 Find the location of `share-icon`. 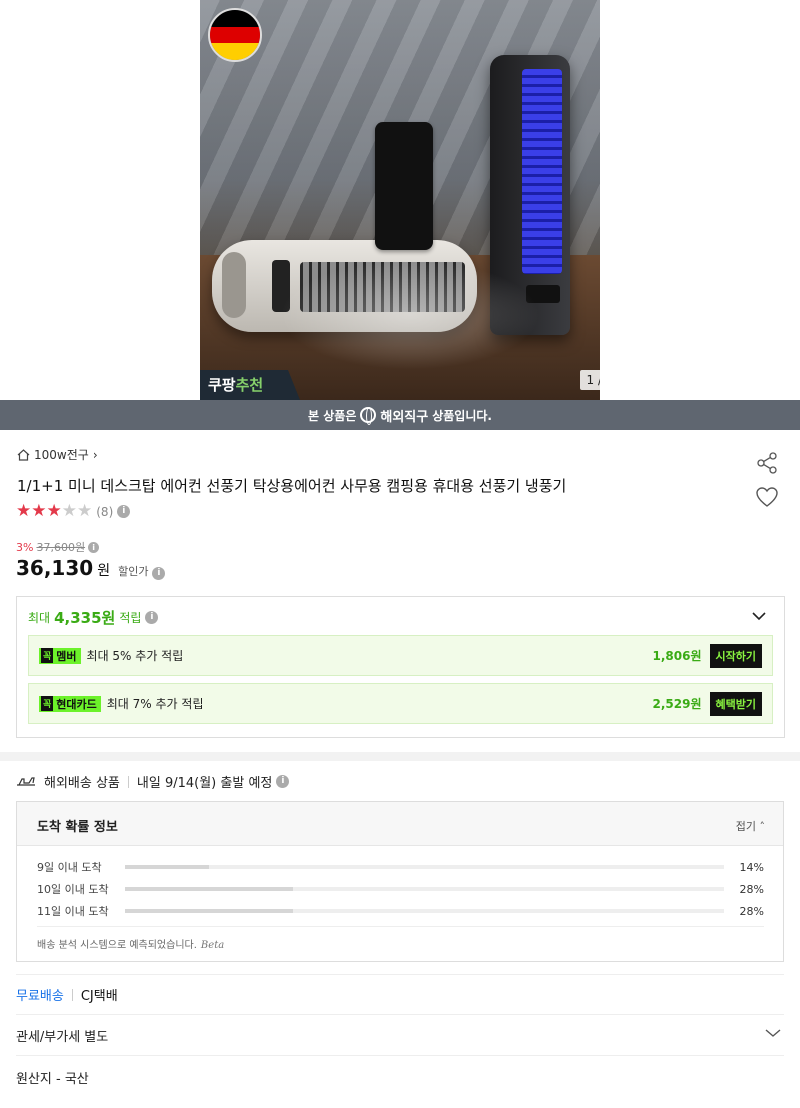

share-icon is located at coordinates (767, 463).